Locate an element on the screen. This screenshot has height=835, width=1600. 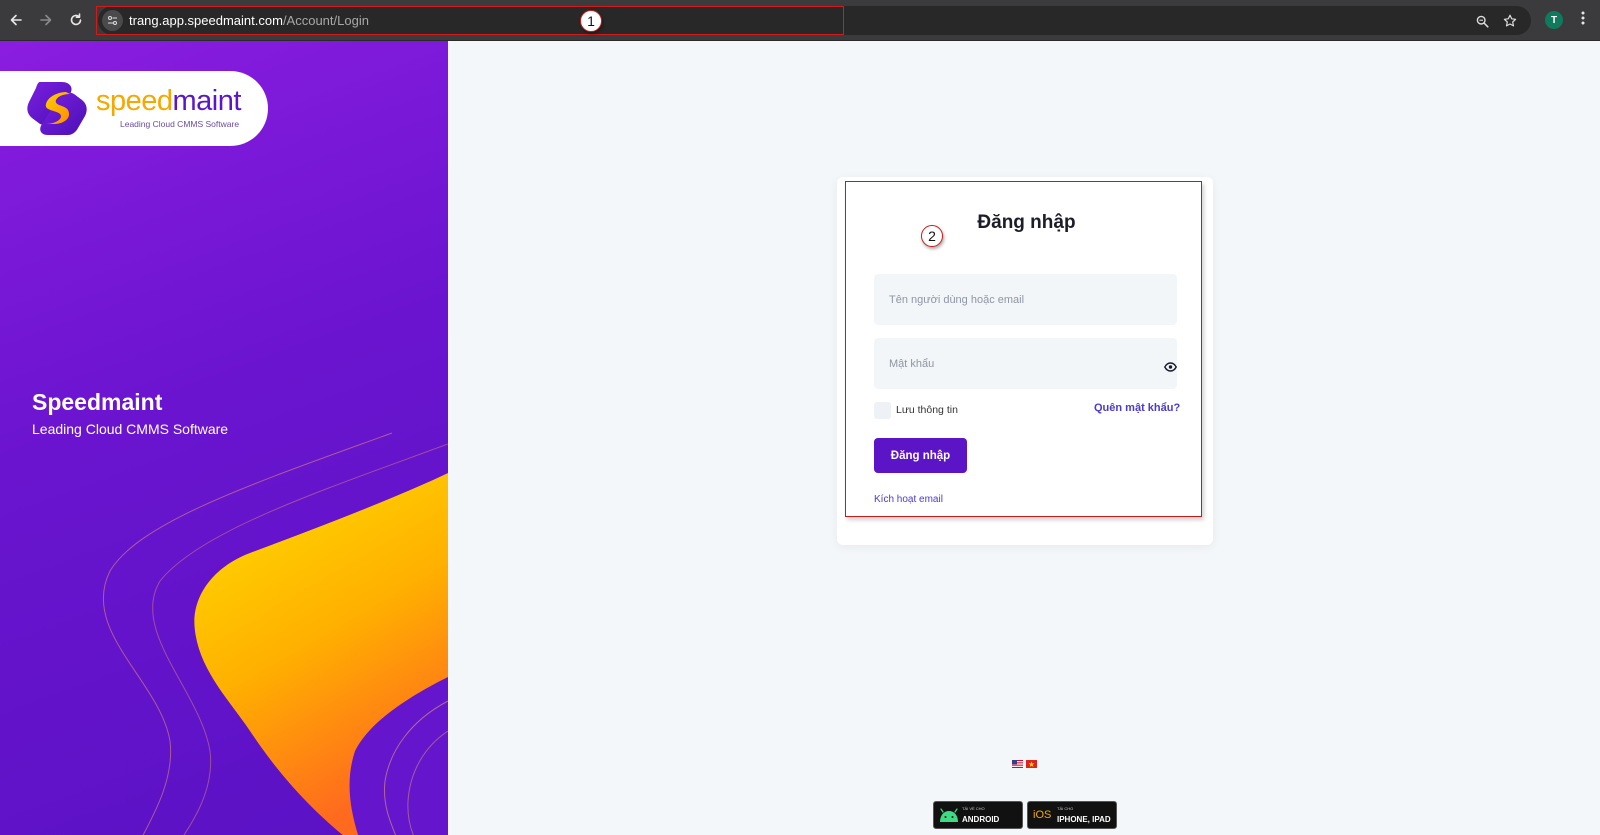
activate-email-link: Kích hoạt email is located at coordinates (908, 499).